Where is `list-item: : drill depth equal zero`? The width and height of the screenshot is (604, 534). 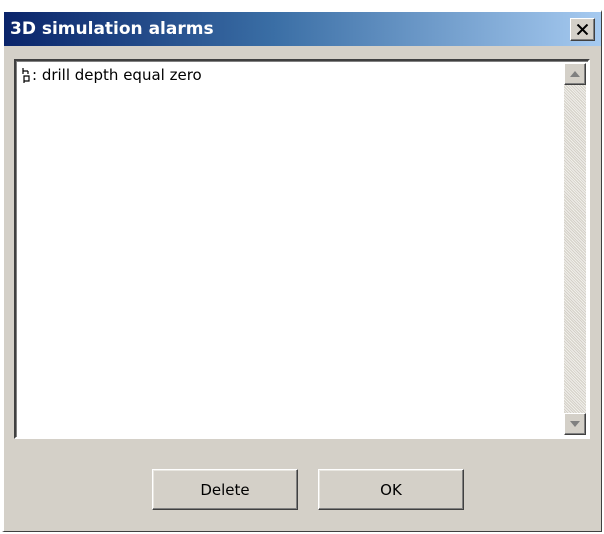
list-item: : drill depth equal zero is located at coordinates (112, 75).